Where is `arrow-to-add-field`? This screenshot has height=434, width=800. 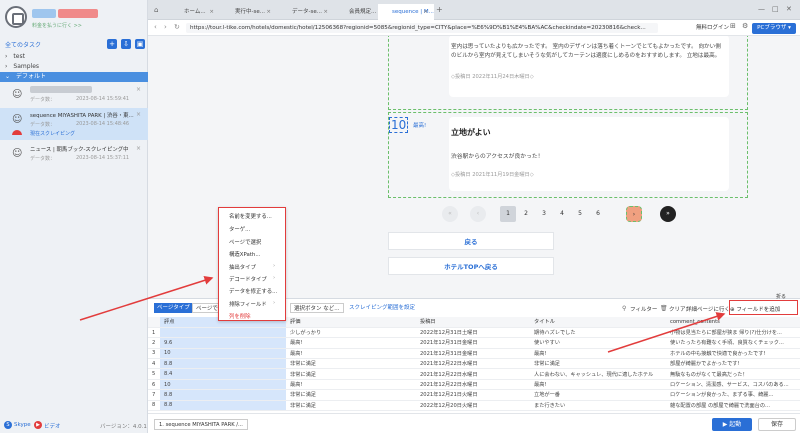
arrow-to-add-field is located at coordinates (666, 332).